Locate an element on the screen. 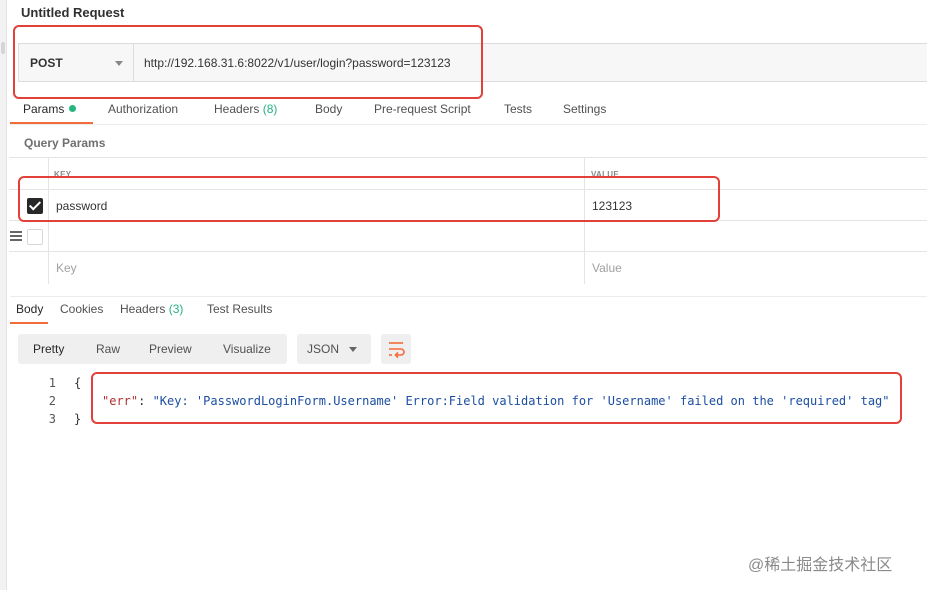 Image resolution: width=927 pixels, height=590 pixels. param-key-cell: password is located at coordinates (81, 206).